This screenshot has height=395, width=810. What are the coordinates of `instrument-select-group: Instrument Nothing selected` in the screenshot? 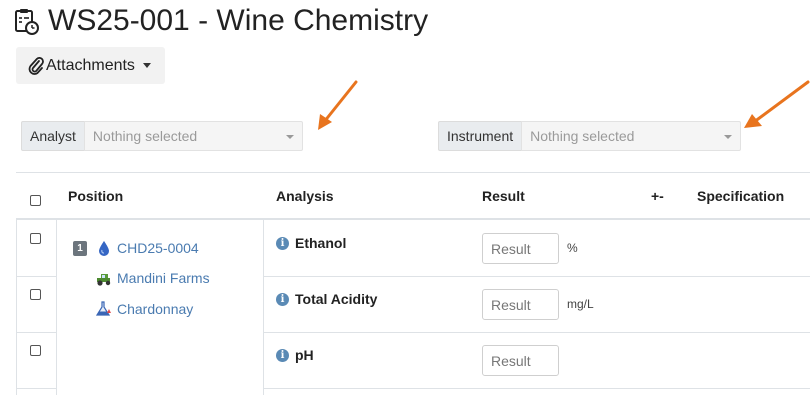 It's located at (590, 136).